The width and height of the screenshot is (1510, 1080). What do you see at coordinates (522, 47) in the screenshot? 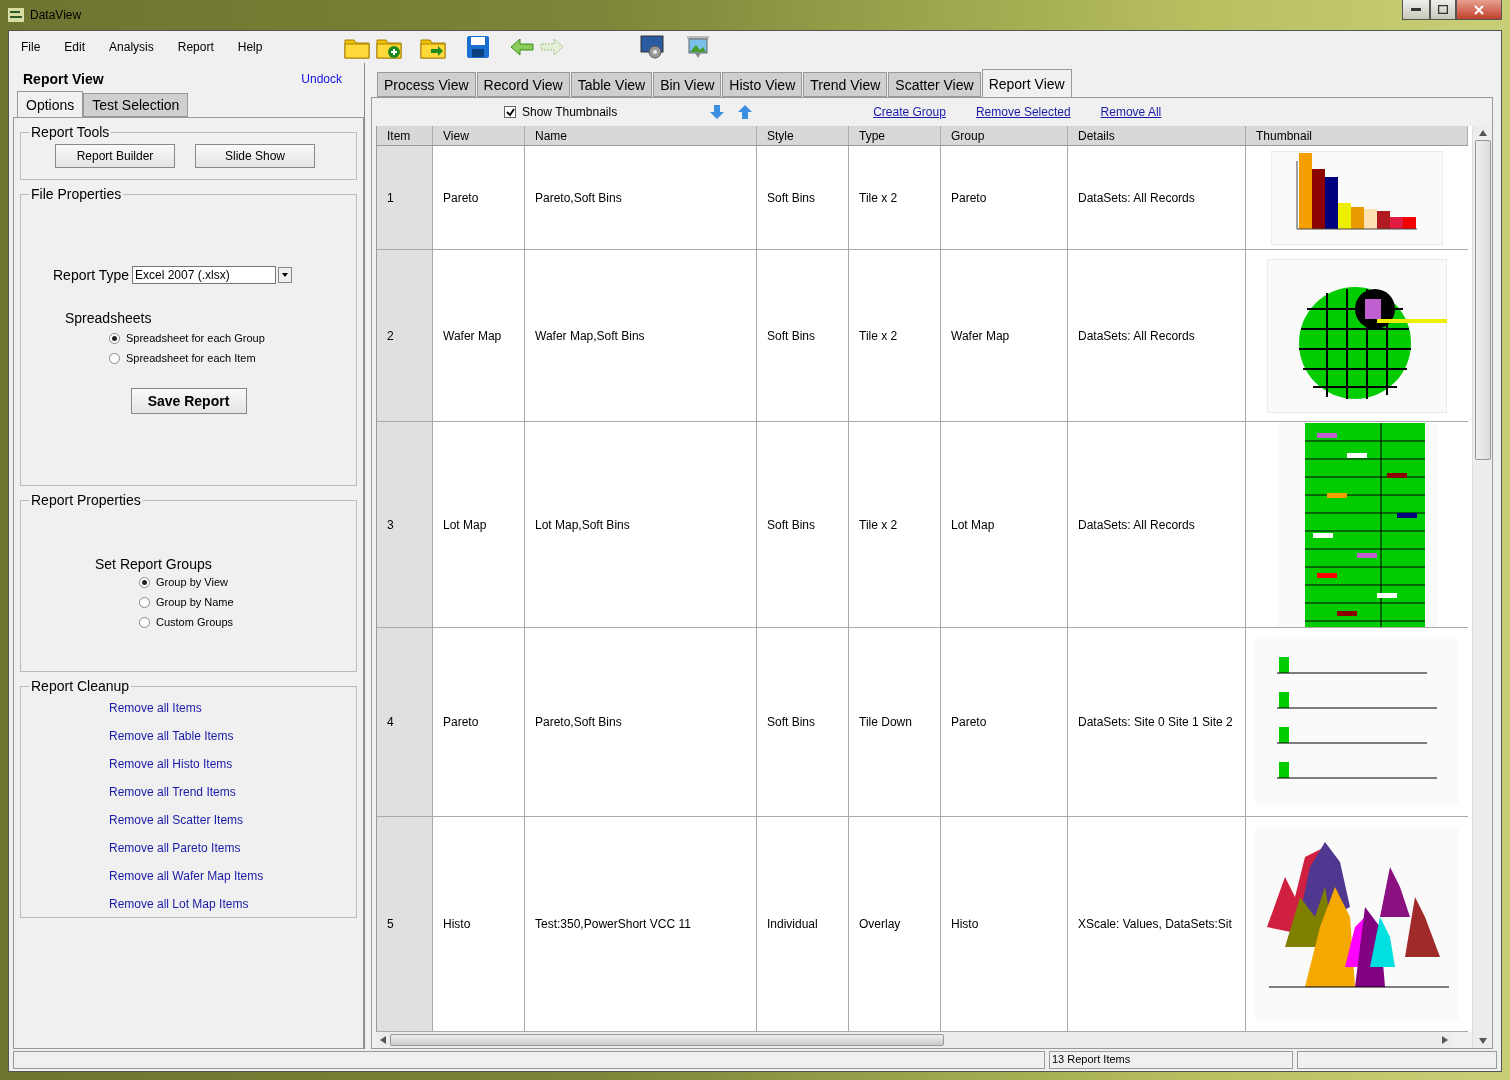
I see `back-arrow-icon` at bounding box center [522, 47].